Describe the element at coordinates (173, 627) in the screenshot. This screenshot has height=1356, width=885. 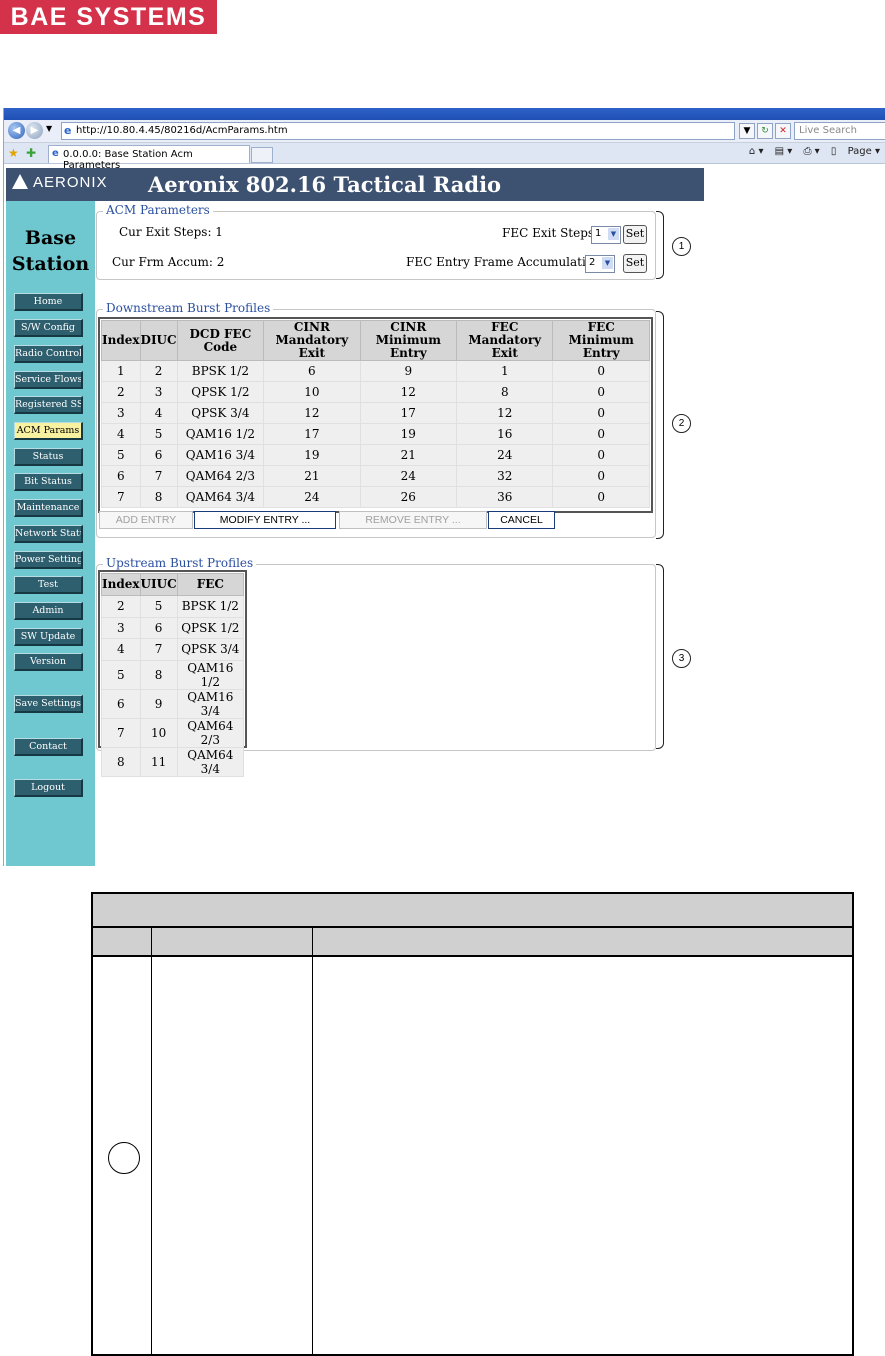
I see `table-row: 3 6 QPSK 1/2` at that location.